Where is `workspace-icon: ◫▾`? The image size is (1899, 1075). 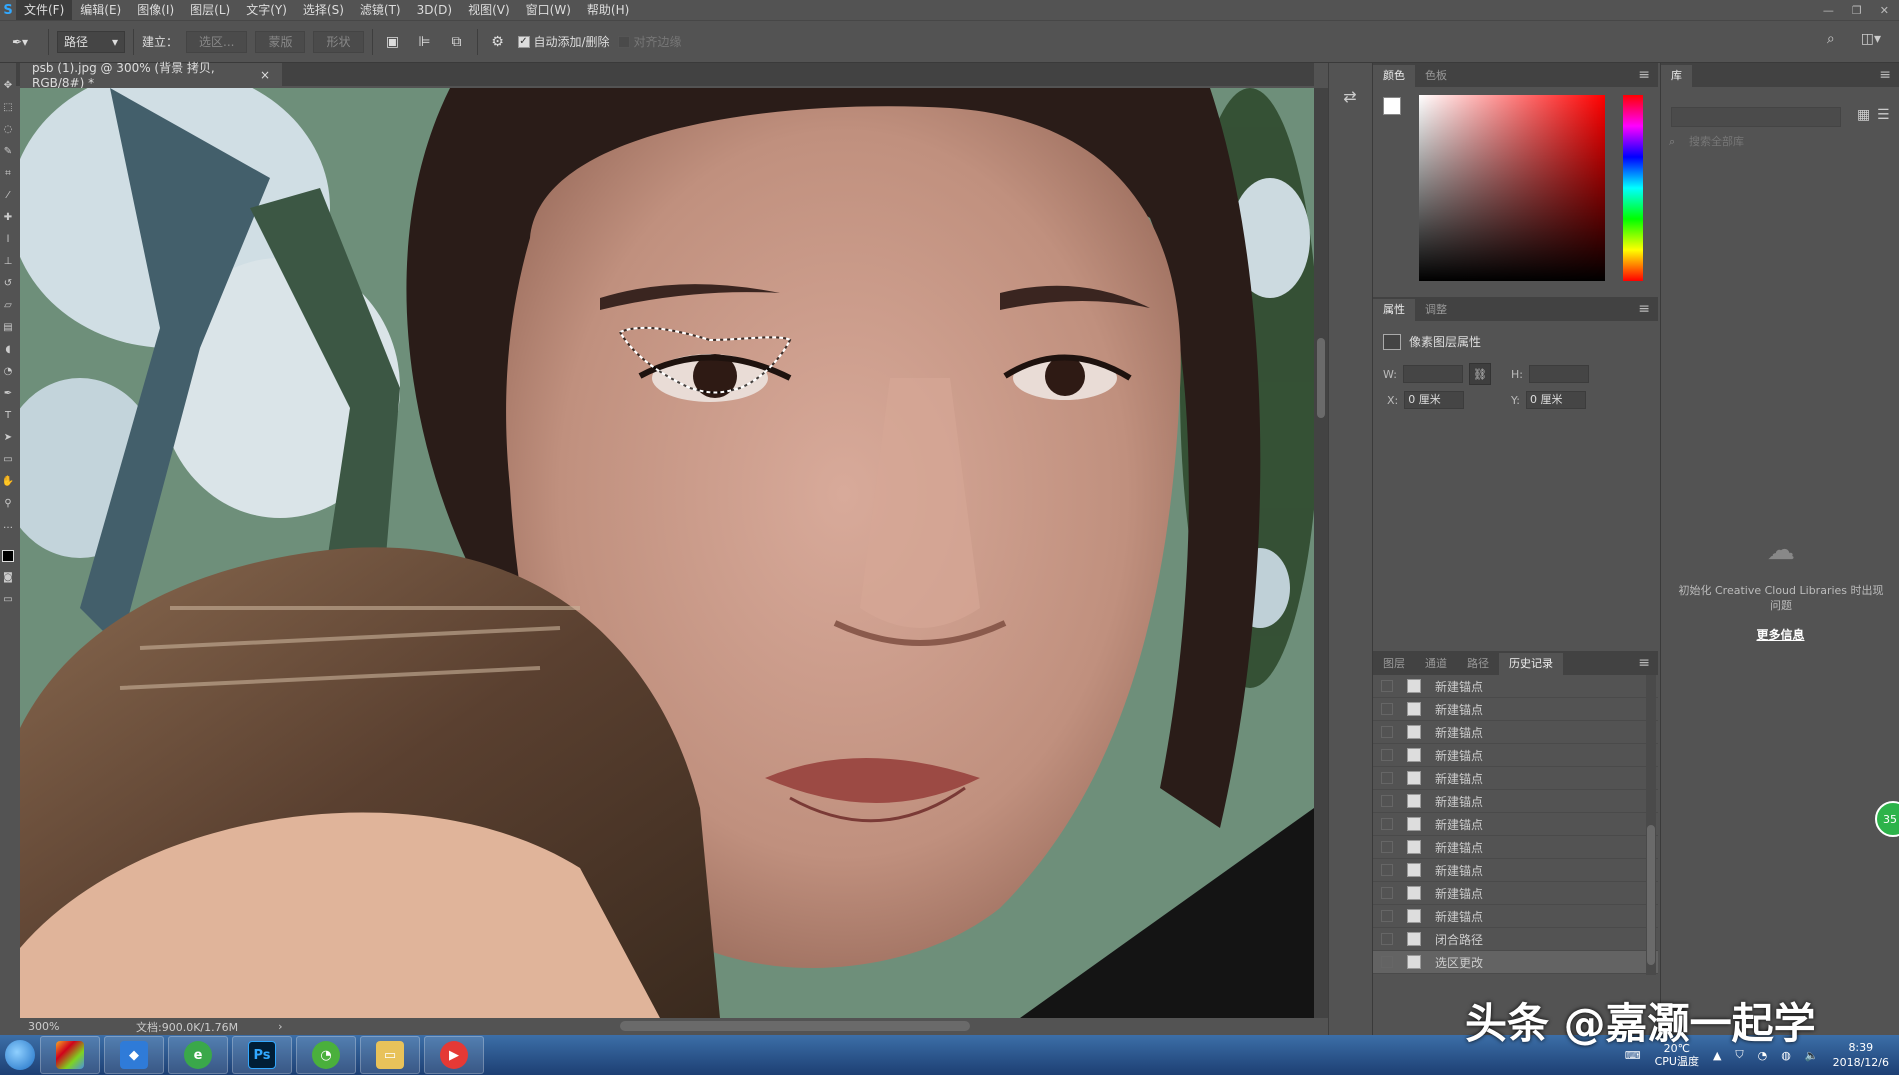 workspace-icon: ◫▾ is located at coordinates (1871, 39).